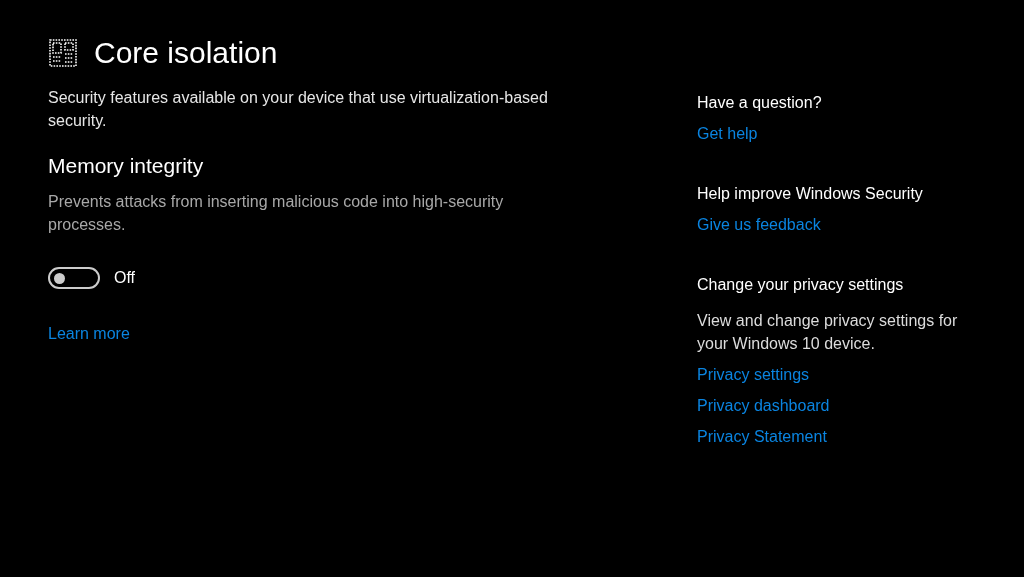 The image size is (1024, 577). I want to click on page-description: Security features available on your device that use virtualization-based security., so click(298, 109).